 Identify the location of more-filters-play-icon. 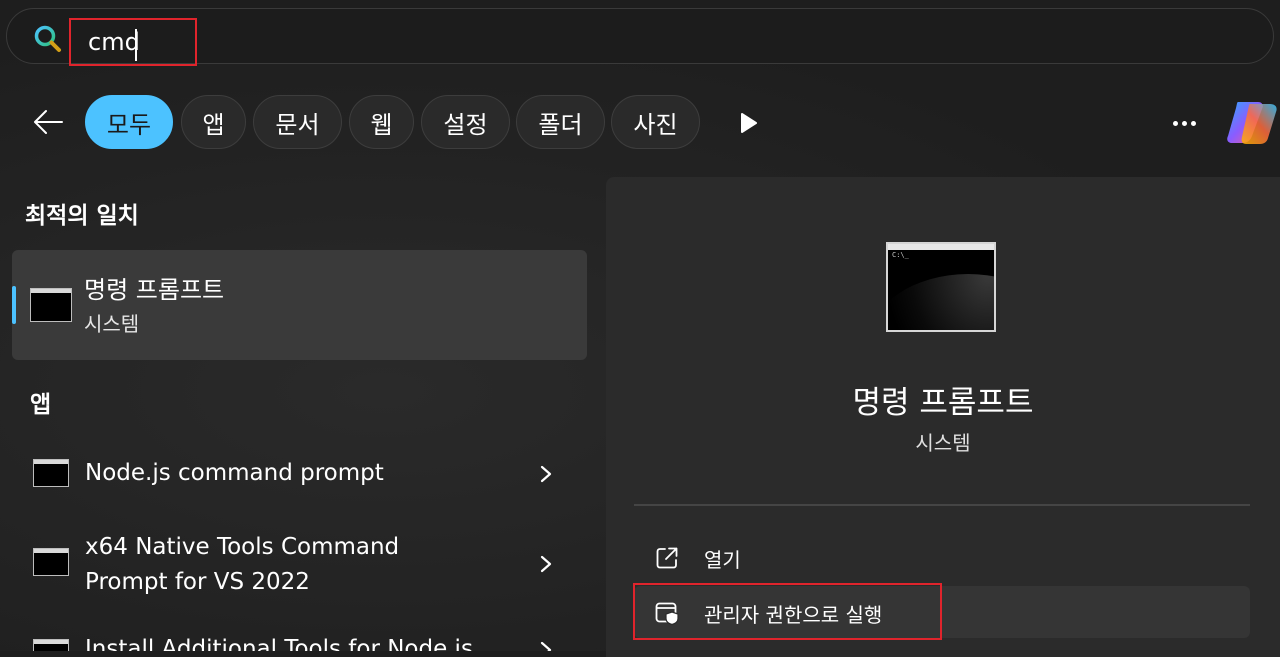
(749, 123).